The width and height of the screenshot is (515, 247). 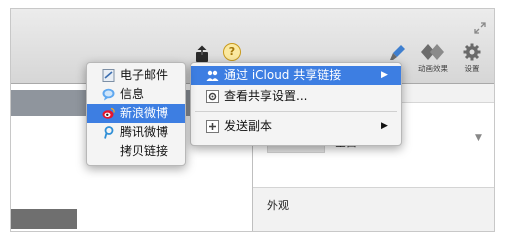 I want to click on submenu-item-email: 电子邮件, so click(x=136, y=75).